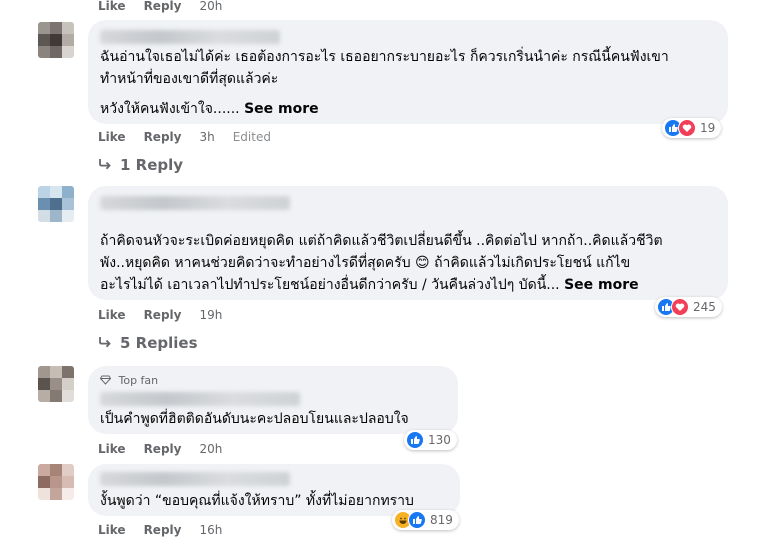 The width and height of the screenshot is (766, 545). What do you see at coordinates (251, 137) in the screenshot?
I see `edited-label: Edited` at bounding box center [251, 137].